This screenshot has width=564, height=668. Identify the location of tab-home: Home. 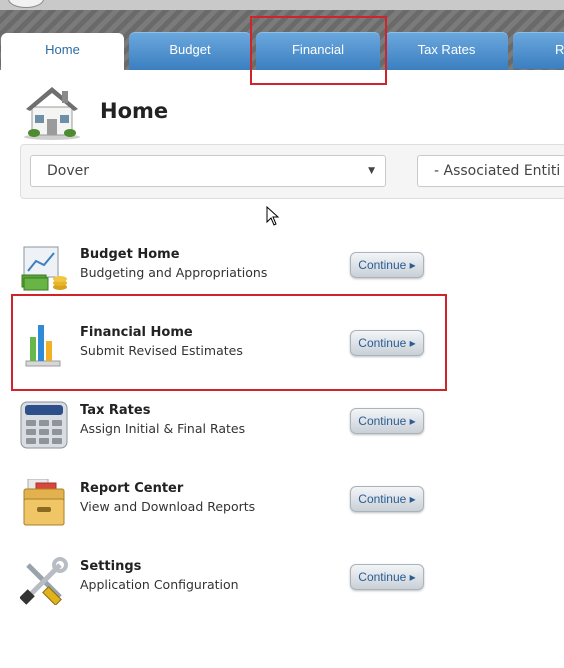
(62, 51).